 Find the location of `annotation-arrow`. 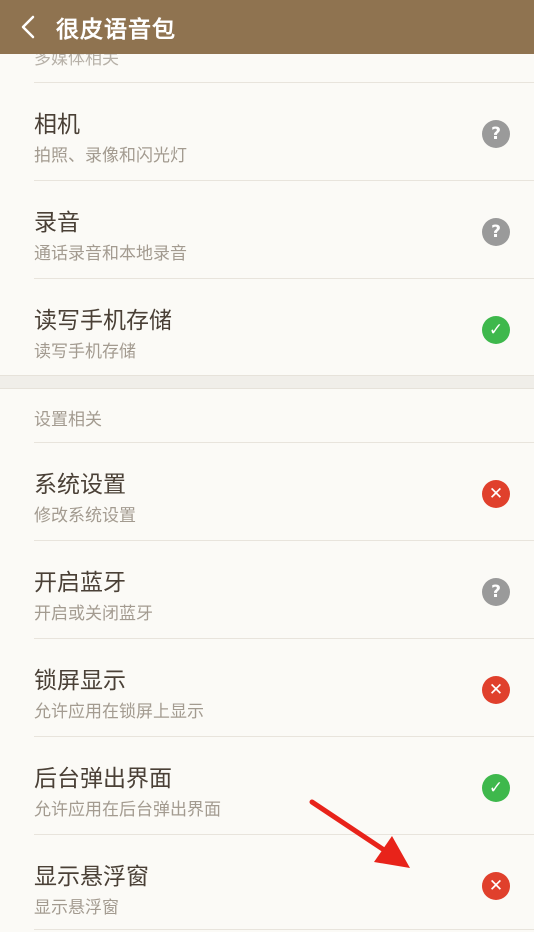

annotation-arrow is located at coordinates (359, 833).